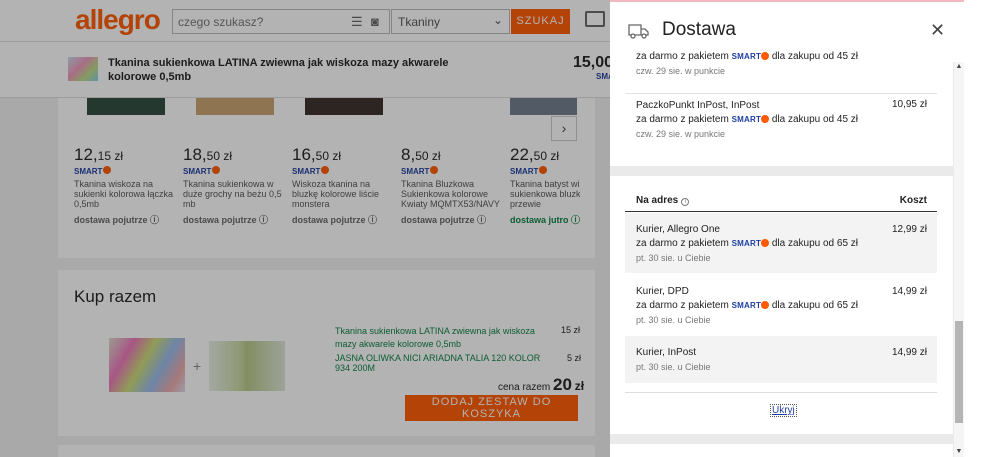 The width and height of the screenshot is (999, 457). I want to click on delivery-option-name: Kurier, InPost, so click(666, 352).